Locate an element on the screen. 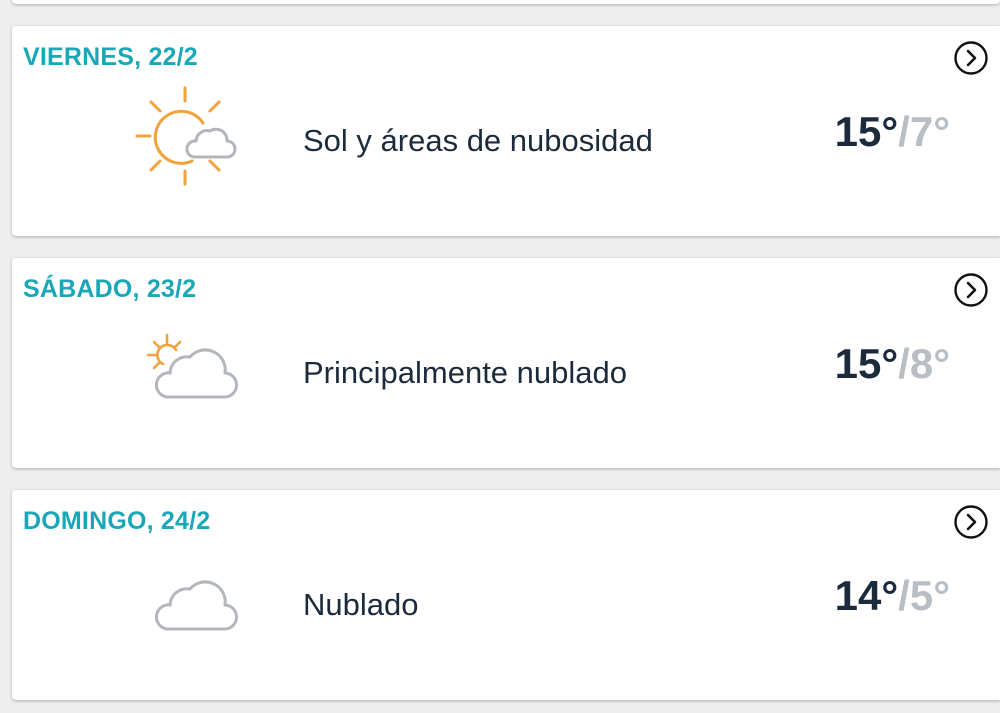 The image size is (1000, 713). temperature-range: 15°/8° is located at coordinates (892, 364).